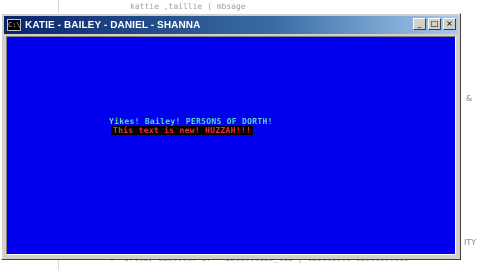  Describe the element at coordinates (469, 98) in the screenshot. I see `editor-right-fragment: &` at that location.